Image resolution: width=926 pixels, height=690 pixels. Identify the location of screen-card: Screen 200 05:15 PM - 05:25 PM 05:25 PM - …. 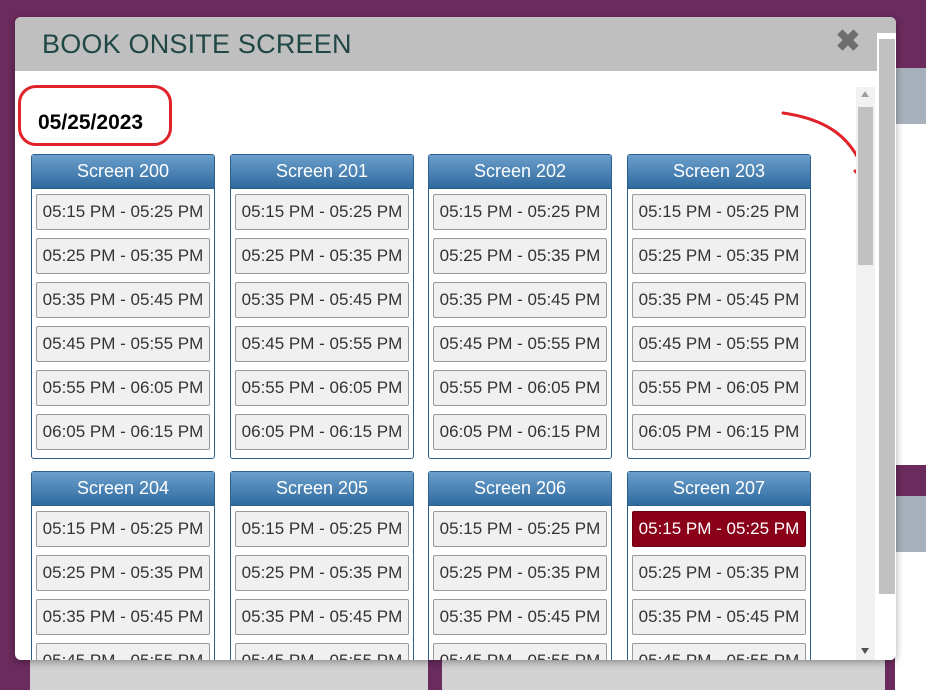
(123, 306).